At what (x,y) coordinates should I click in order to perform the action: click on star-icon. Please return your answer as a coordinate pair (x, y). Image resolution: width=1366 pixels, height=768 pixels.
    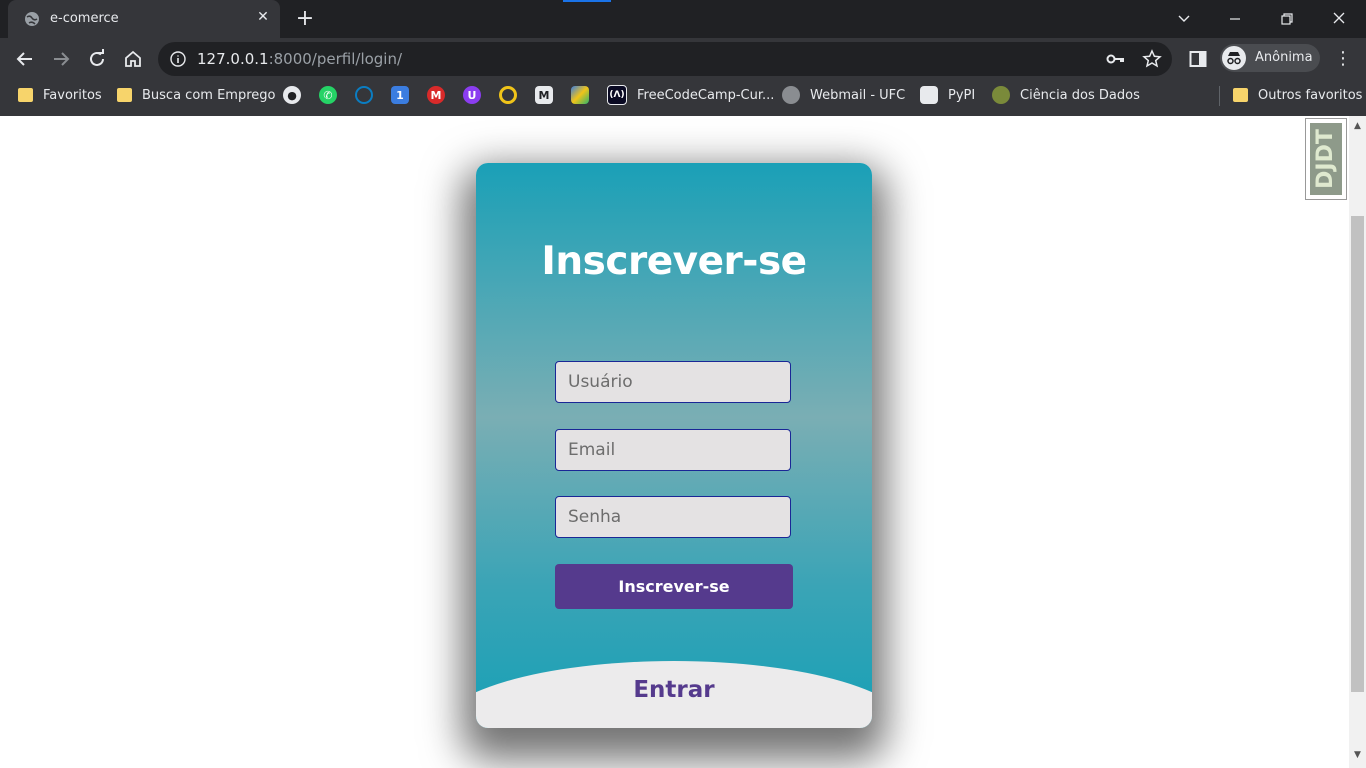
    Looking at the image, I should click on (1152, 59).